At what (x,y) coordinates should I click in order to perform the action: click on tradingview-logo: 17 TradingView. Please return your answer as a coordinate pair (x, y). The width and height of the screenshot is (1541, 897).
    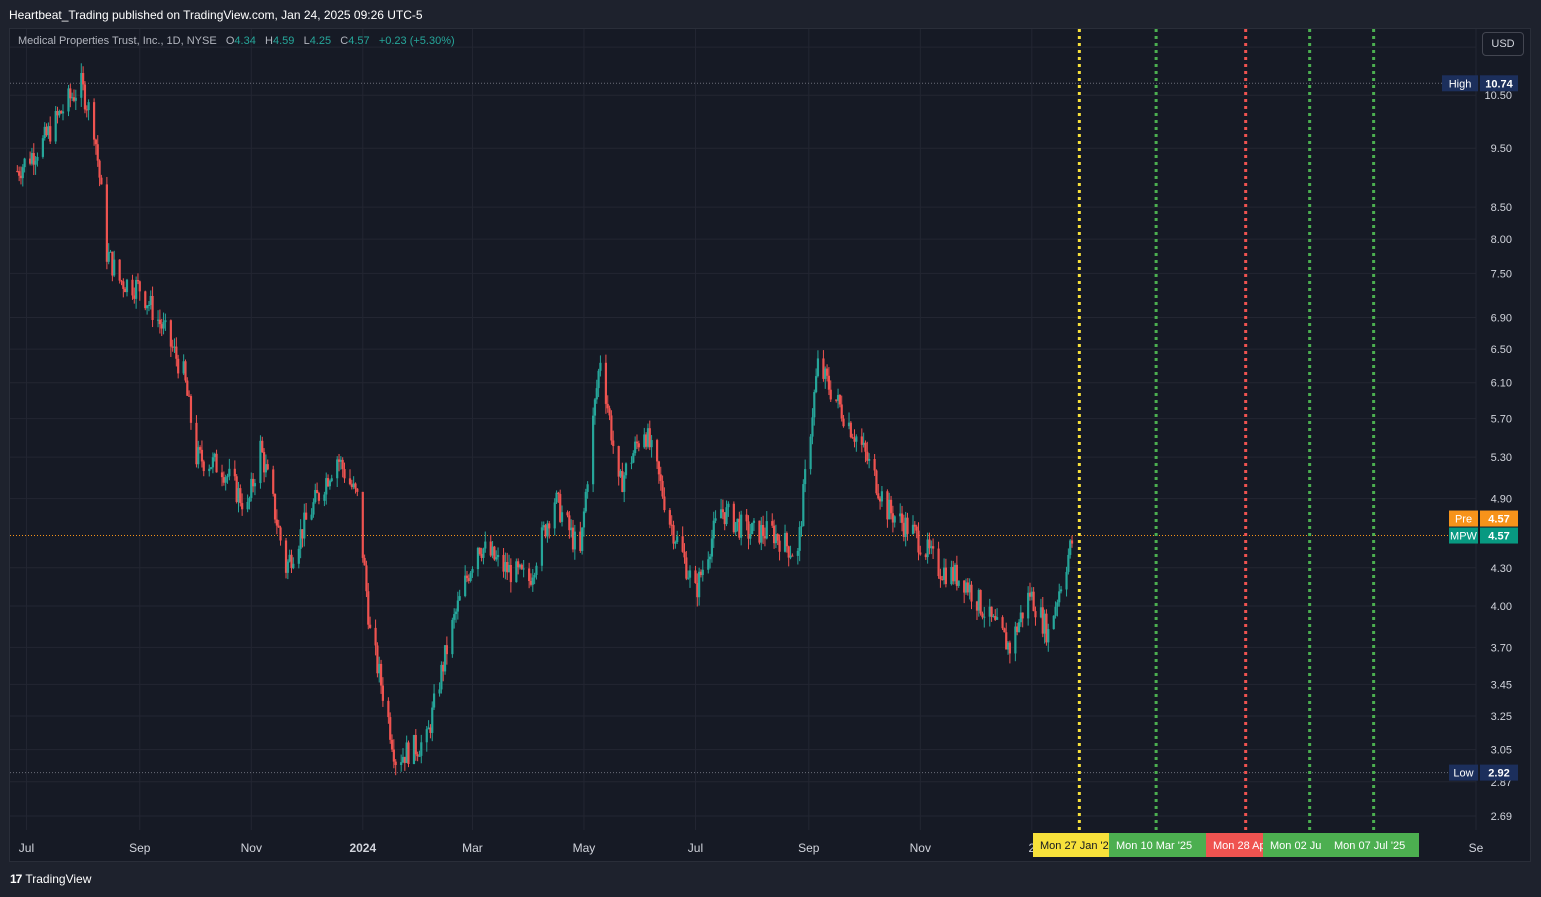
    Looking at the image, I should click on (50, 879).